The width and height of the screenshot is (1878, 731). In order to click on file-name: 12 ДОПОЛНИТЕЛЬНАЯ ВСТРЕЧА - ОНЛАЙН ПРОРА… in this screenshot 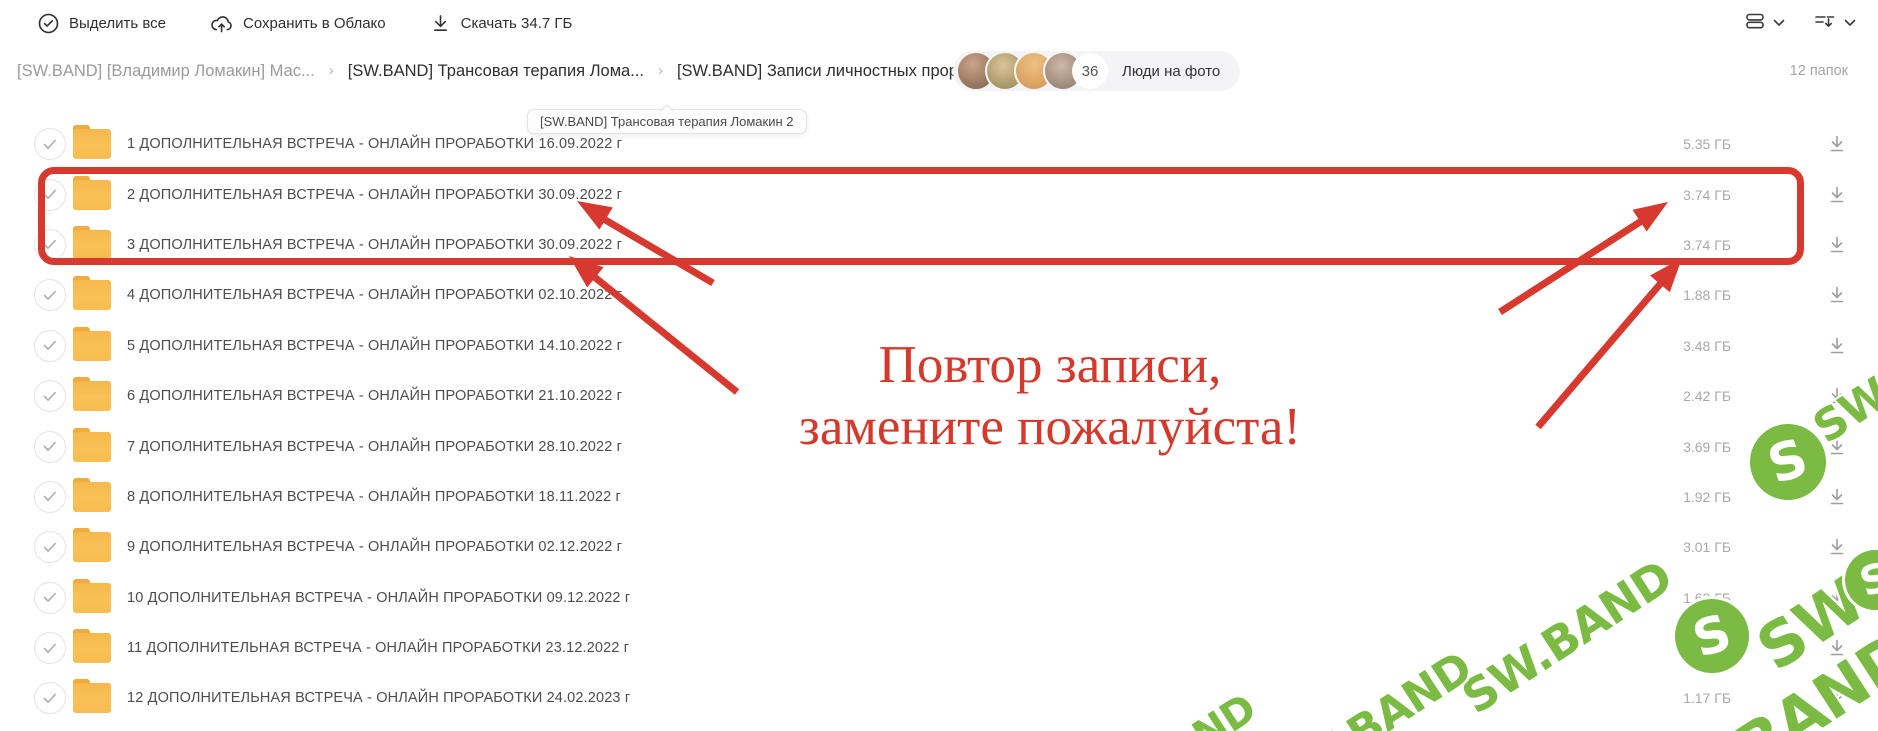, I will do `click(378, 698)`.